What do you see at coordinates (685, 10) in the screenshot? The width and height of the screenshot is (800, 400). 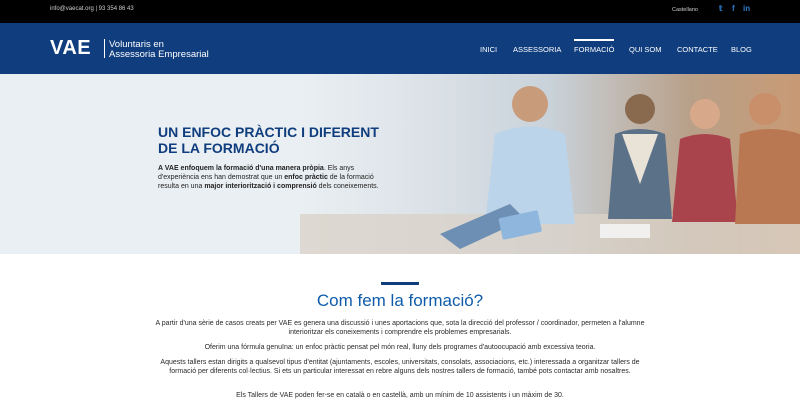 I see `language-switch: Castellano` at bounding box center [685, 10].